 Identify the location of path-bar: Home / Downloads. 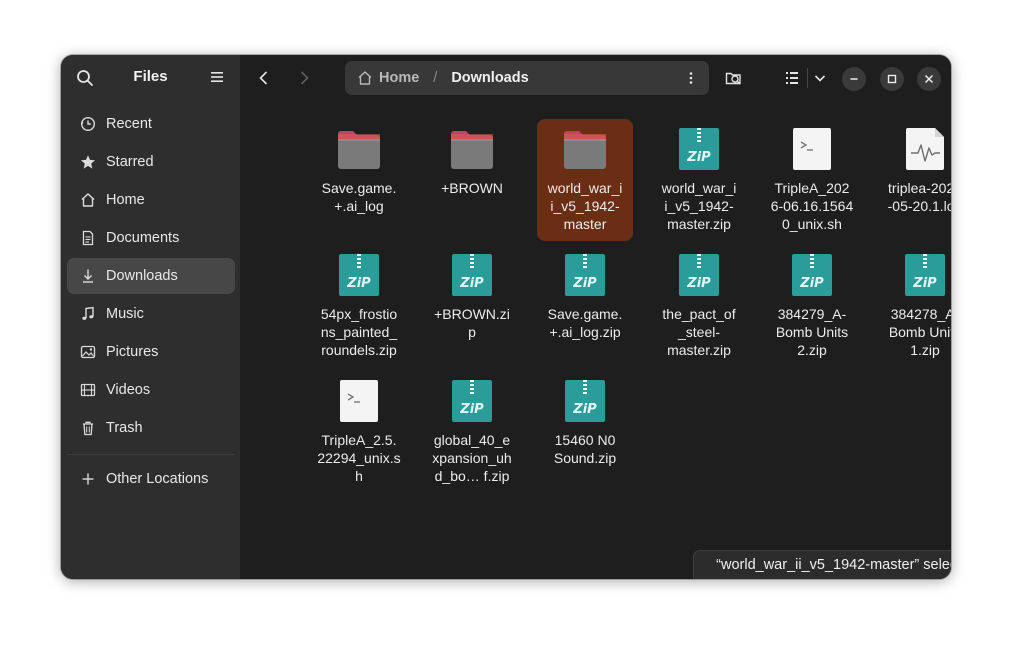
(527, 78).